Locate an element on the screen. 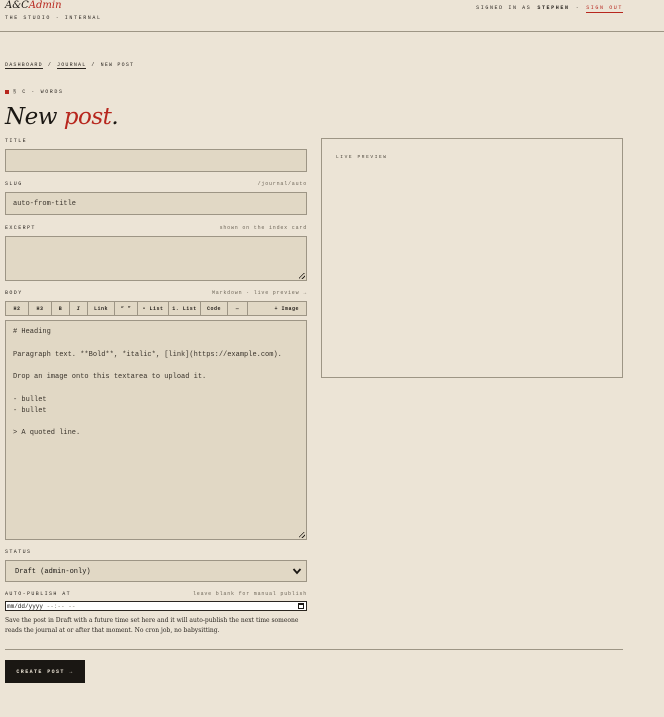 This screenshot has height=717, width=664. toolbar-italic-button: I is located at coordinates (79, 308).